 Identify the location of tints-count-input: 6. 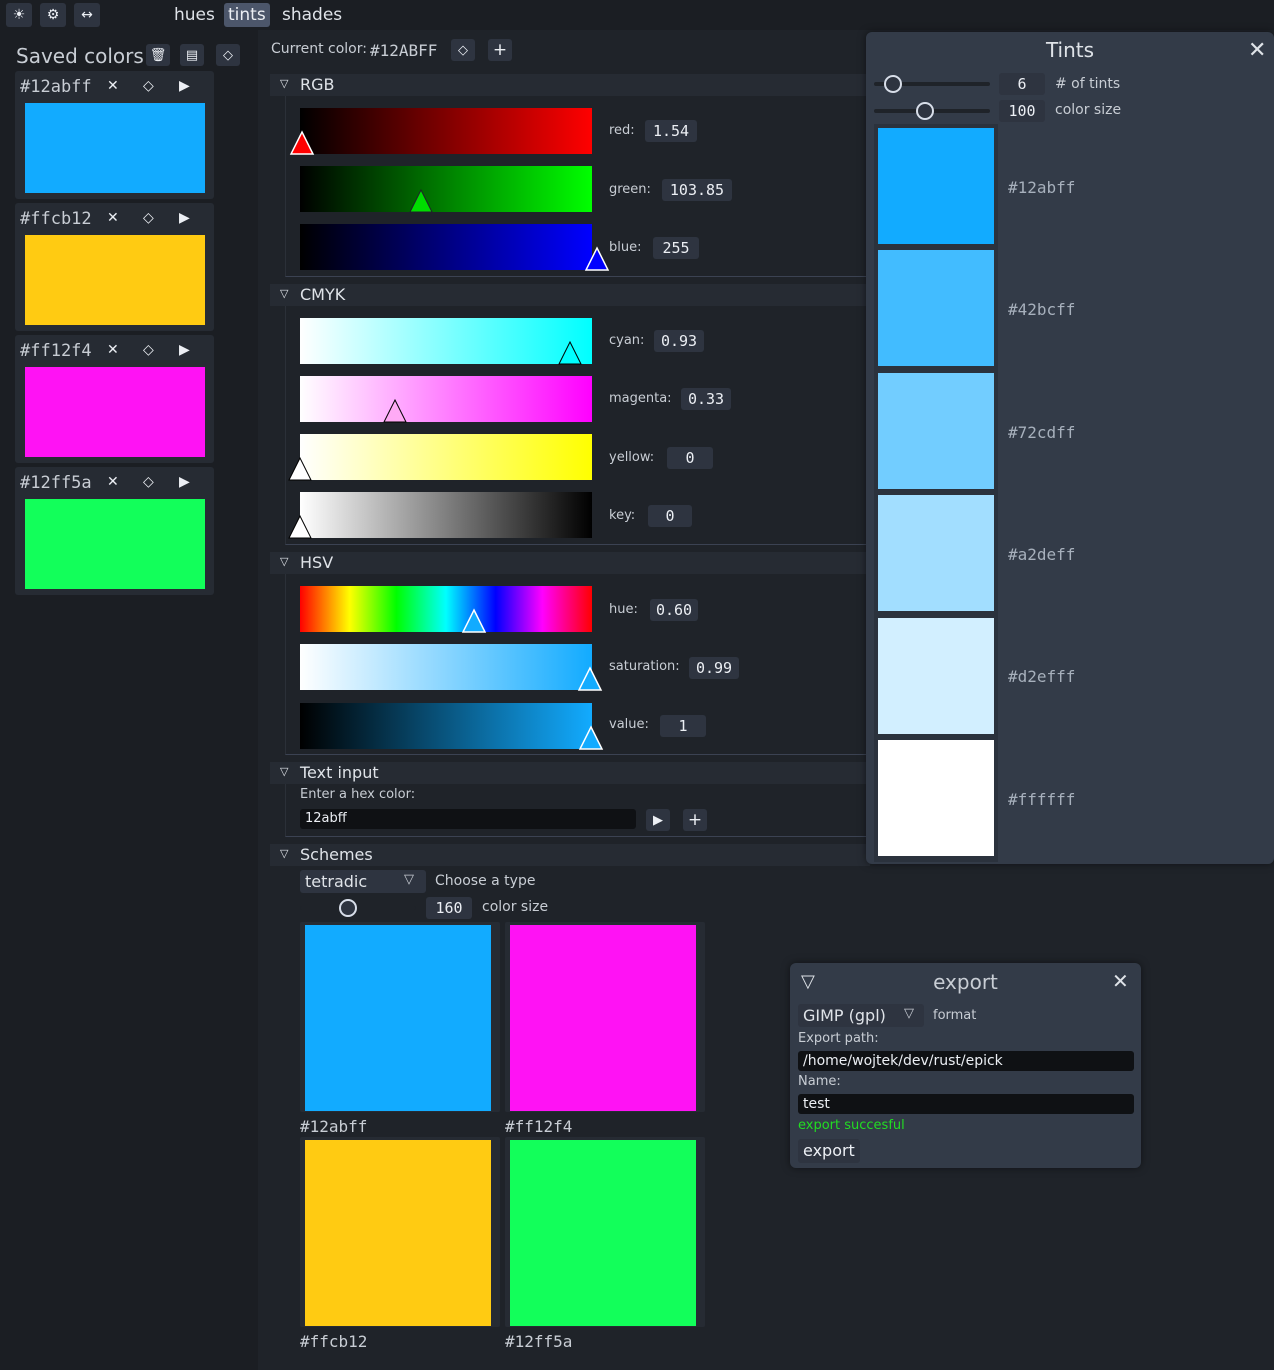
(1022, 84).